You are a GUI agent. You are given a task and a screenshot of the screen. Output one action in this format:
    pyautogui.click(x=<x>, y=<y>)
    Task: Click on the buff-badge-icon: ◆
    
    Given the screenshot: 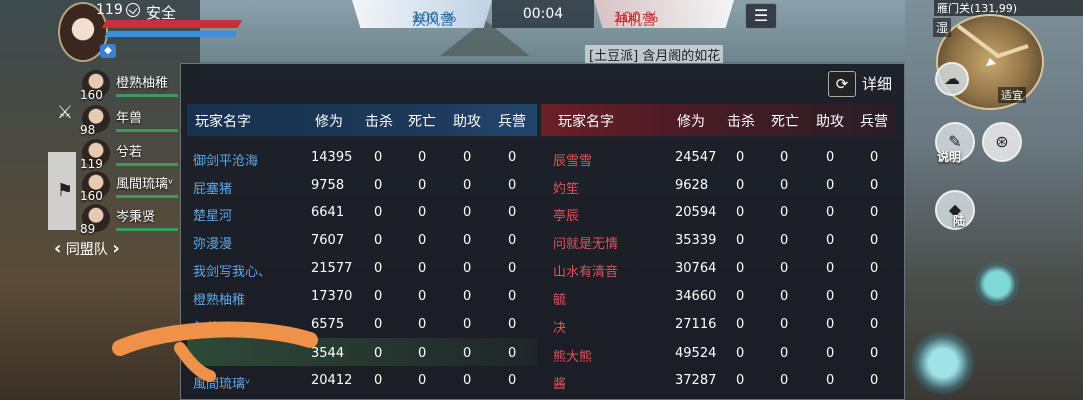 What is the action you would take?
    pyautogui.click(x=108, y=51)
    